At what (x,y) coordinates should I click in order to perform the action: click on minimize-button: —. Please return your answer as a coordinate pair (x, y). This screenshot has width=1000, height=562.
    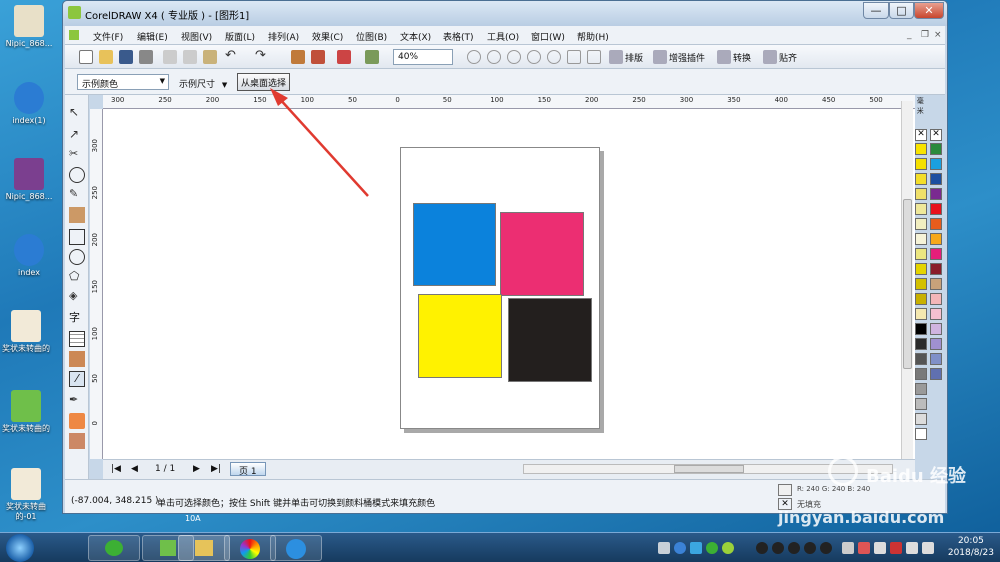
    Looking at the image, I should click on (876, 10).